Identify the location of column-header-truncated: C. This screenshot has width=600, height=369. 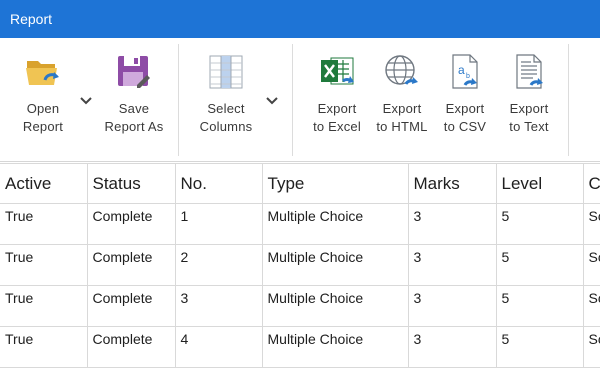
(591, 183).